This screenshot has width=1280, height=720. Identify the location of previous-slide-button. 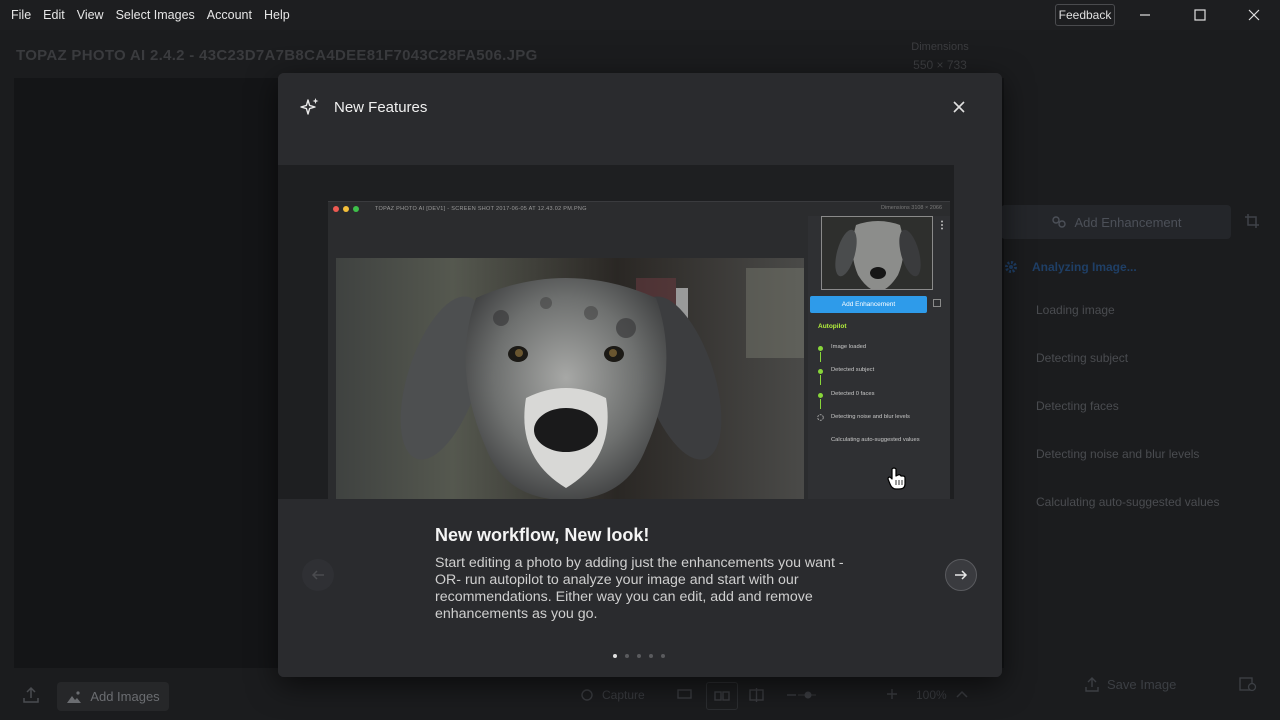
(318, 575).